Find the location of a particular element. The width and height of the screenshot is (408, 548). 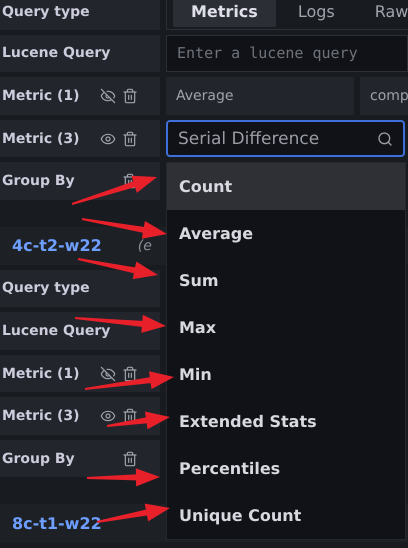

menu-option: Unique Count is located at coordinates (286, 515).